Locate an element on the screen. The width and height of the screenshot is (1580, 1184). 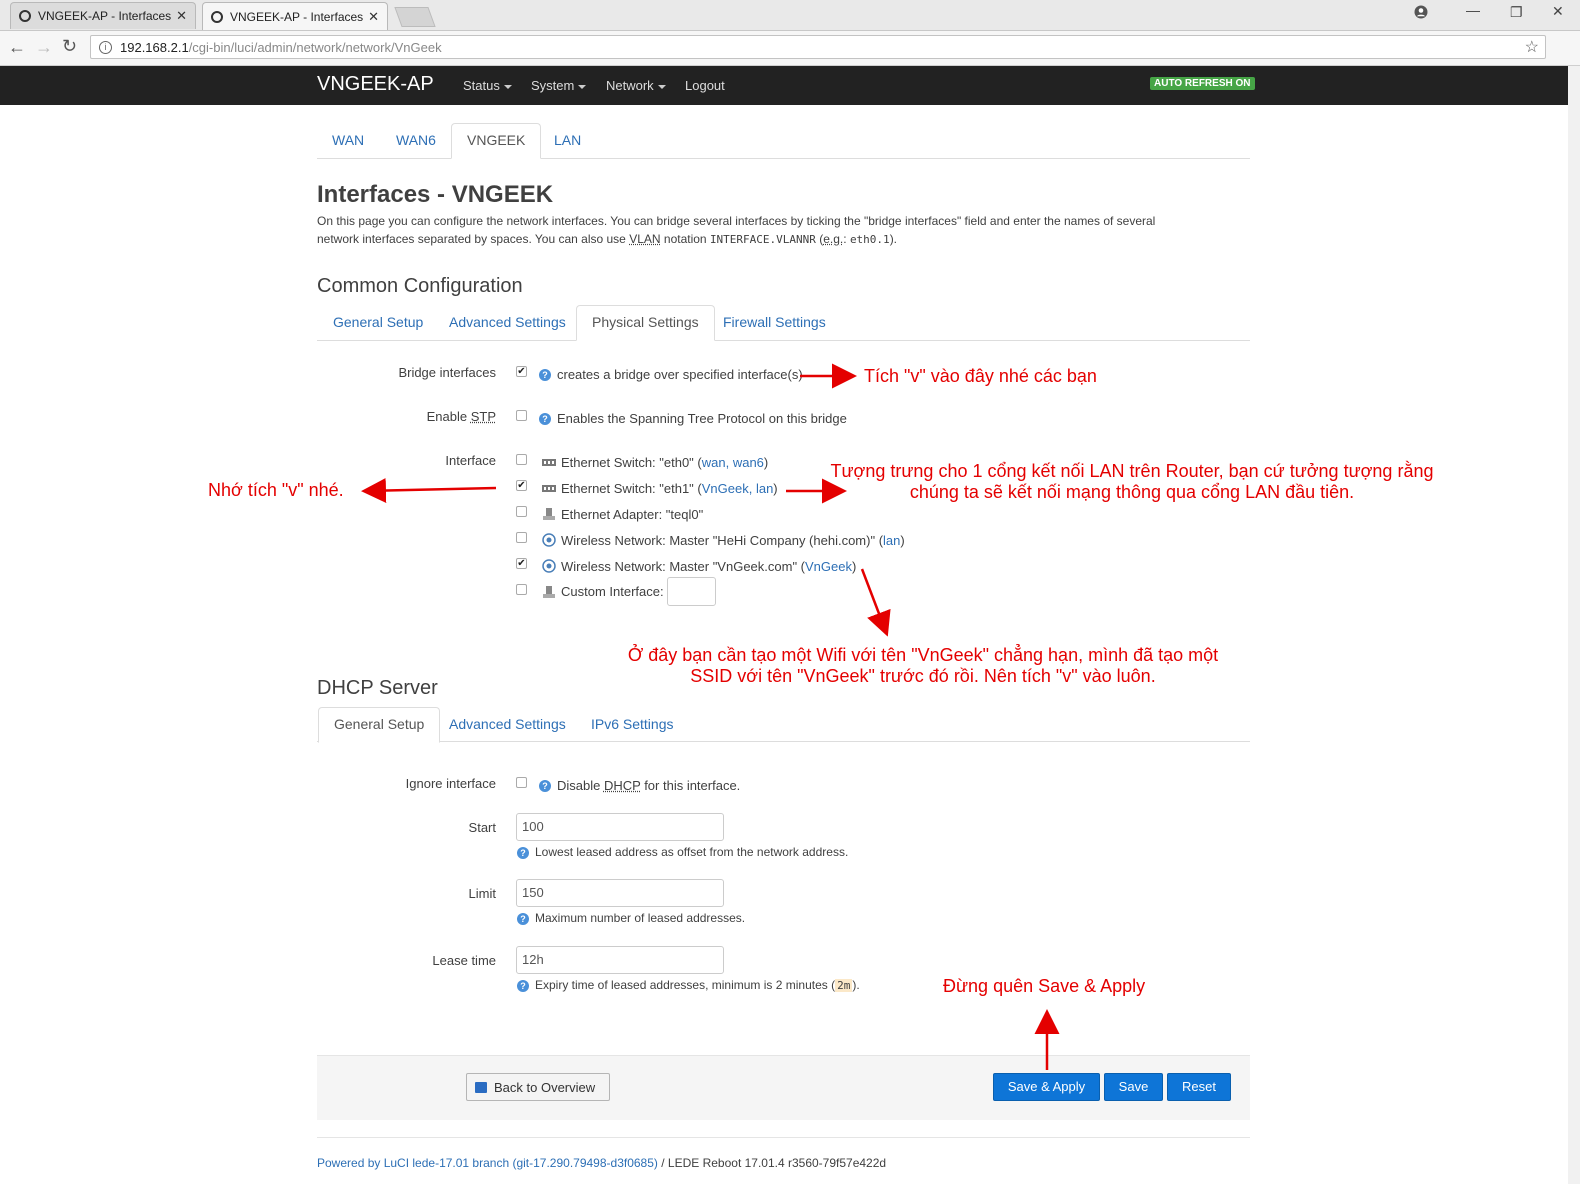
arrow-eth1-left is located at coordinates (429, 491).